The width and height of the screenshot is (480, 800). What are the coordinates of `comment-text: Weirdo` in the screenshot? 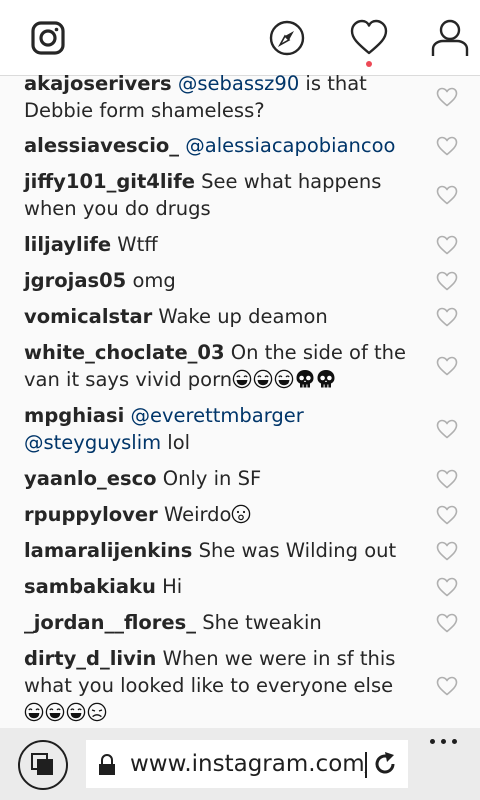 It's located at (197, 514).